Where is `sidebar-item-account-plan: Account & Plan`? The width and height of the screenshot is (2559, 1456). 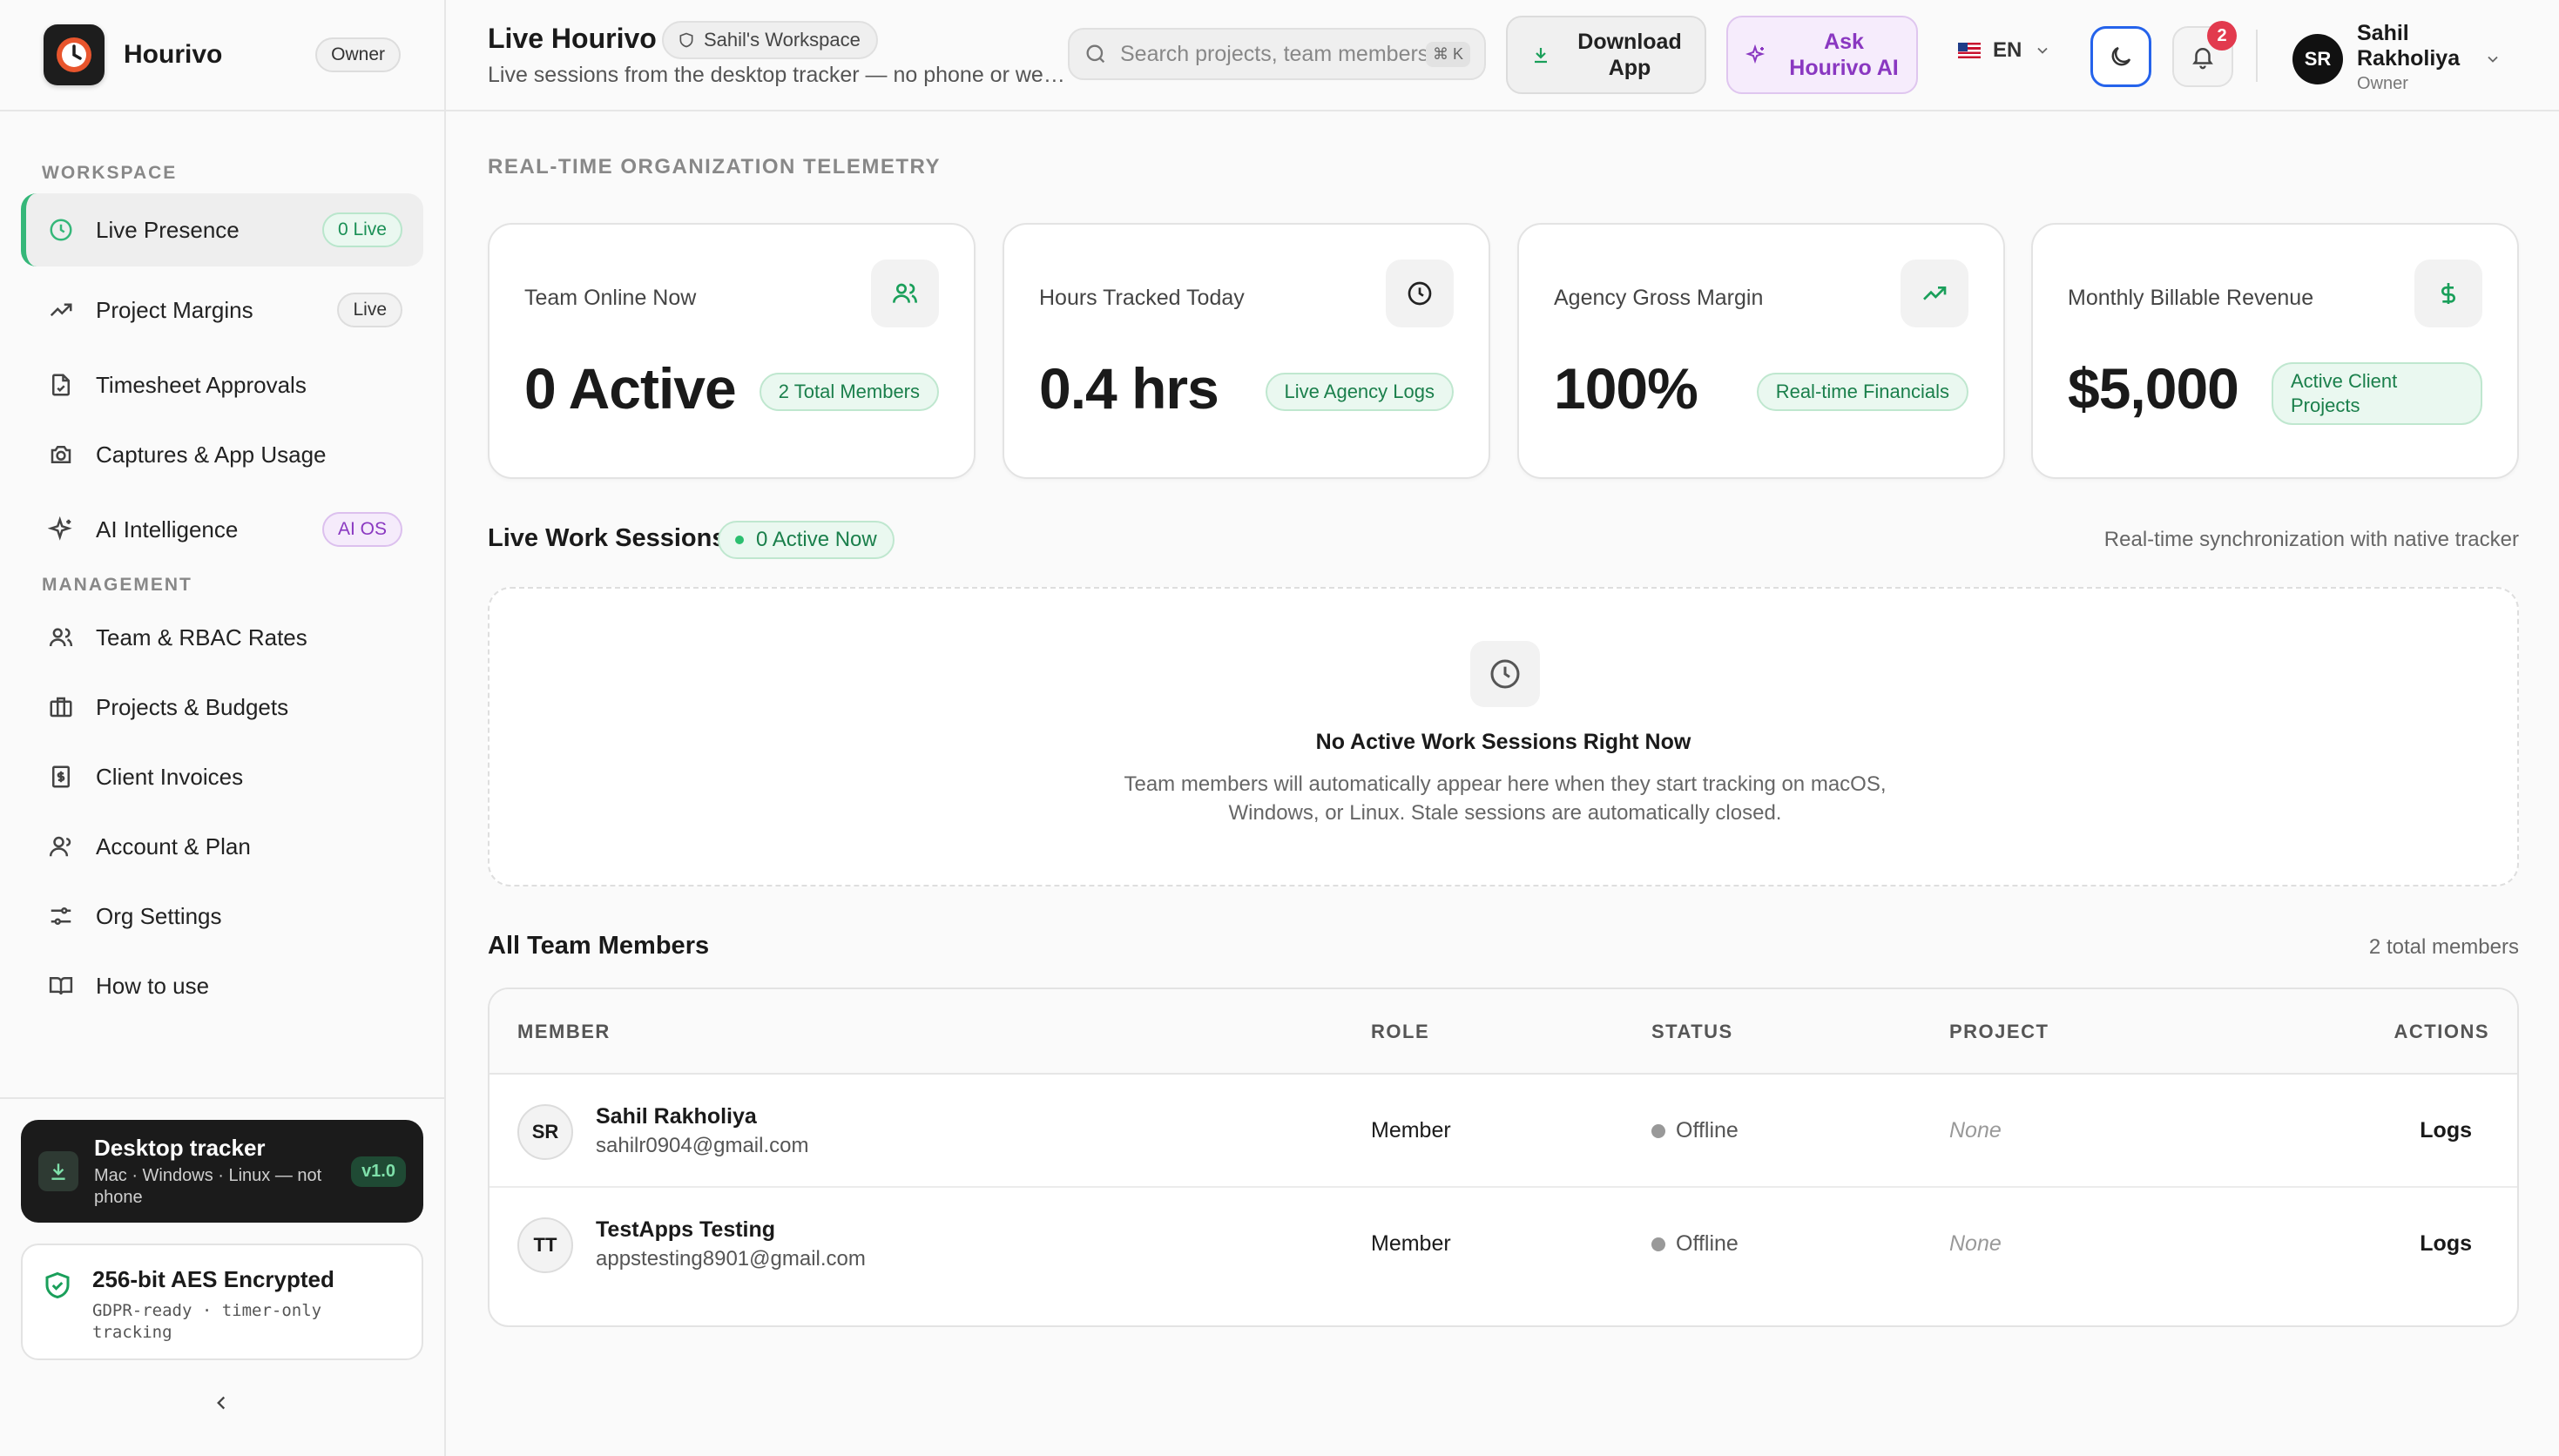 sidebar-item-account-plan: Account & Plan is located at coordinates (222, 846).